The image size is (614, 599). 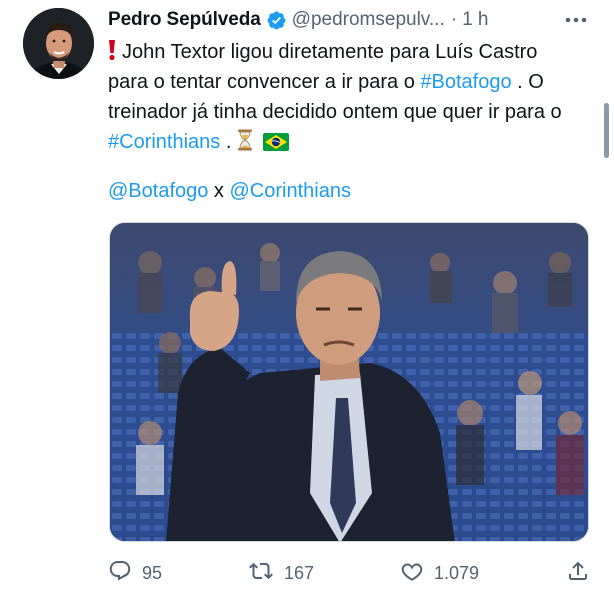 What do you see at coordinates (465, 82) in the screenshot?
I see `hashtag-botafogo: #Botafogo` at bounding box center [465, 82].